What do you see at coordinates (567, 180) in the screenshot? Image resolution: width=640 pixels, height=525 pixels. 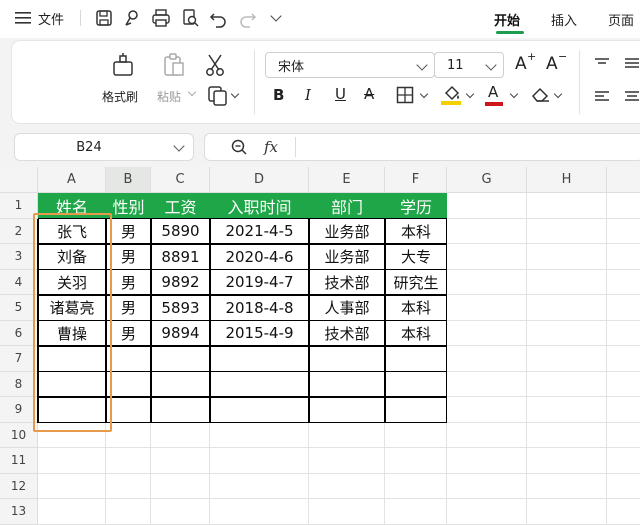 I see `column-header-h: H` at bounding box center [567, 180].